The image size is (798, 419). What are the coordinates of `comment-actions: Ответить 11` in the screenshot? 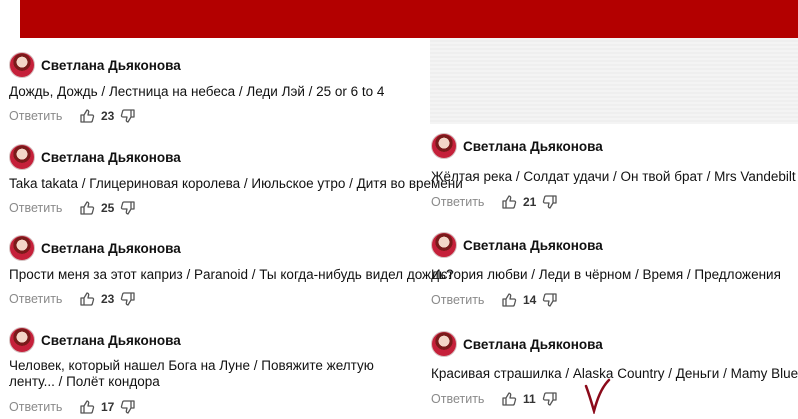 It's located at (494, 399).